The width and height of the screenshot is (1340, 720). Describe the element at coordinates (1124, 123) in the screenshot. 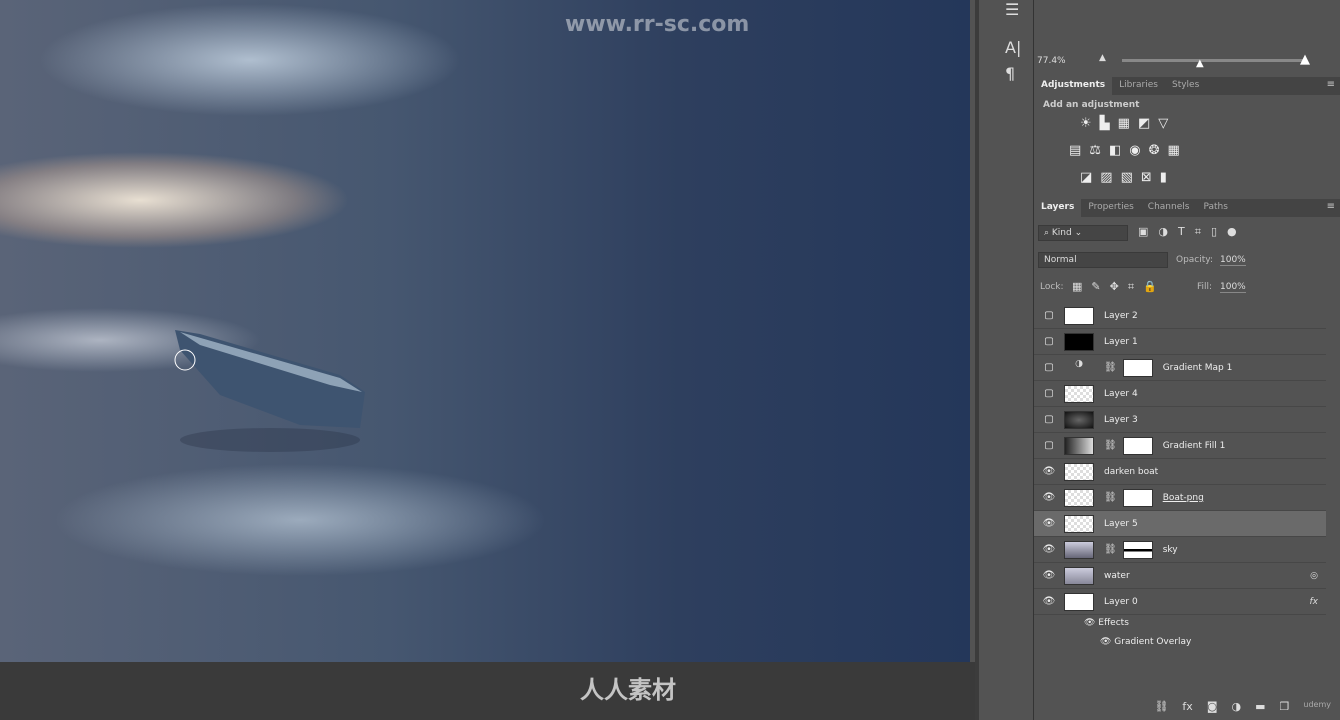

I see `curves-icon: ▦` at that location.